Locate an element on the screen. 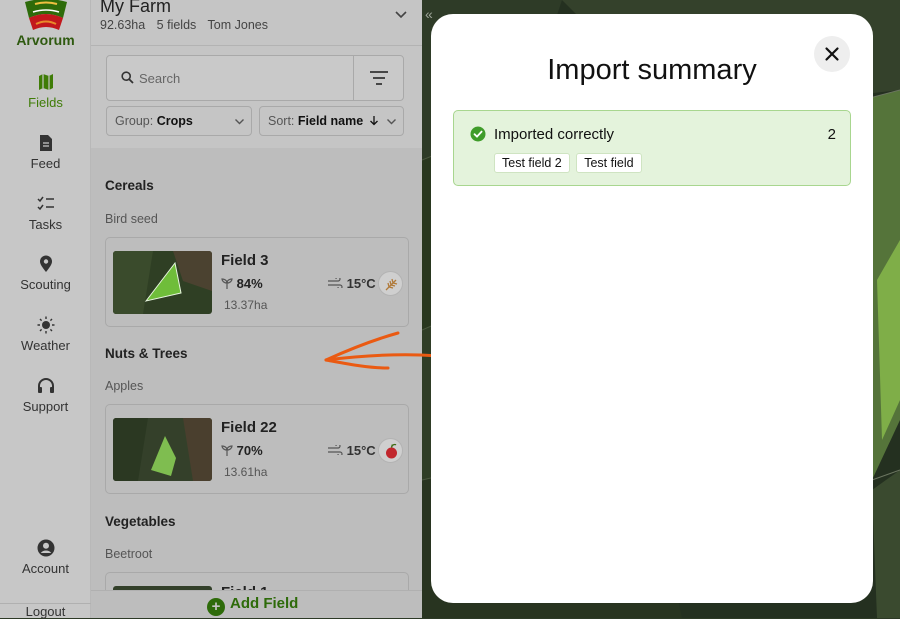  logout-link: Logout is located at coordinates (45, 611).